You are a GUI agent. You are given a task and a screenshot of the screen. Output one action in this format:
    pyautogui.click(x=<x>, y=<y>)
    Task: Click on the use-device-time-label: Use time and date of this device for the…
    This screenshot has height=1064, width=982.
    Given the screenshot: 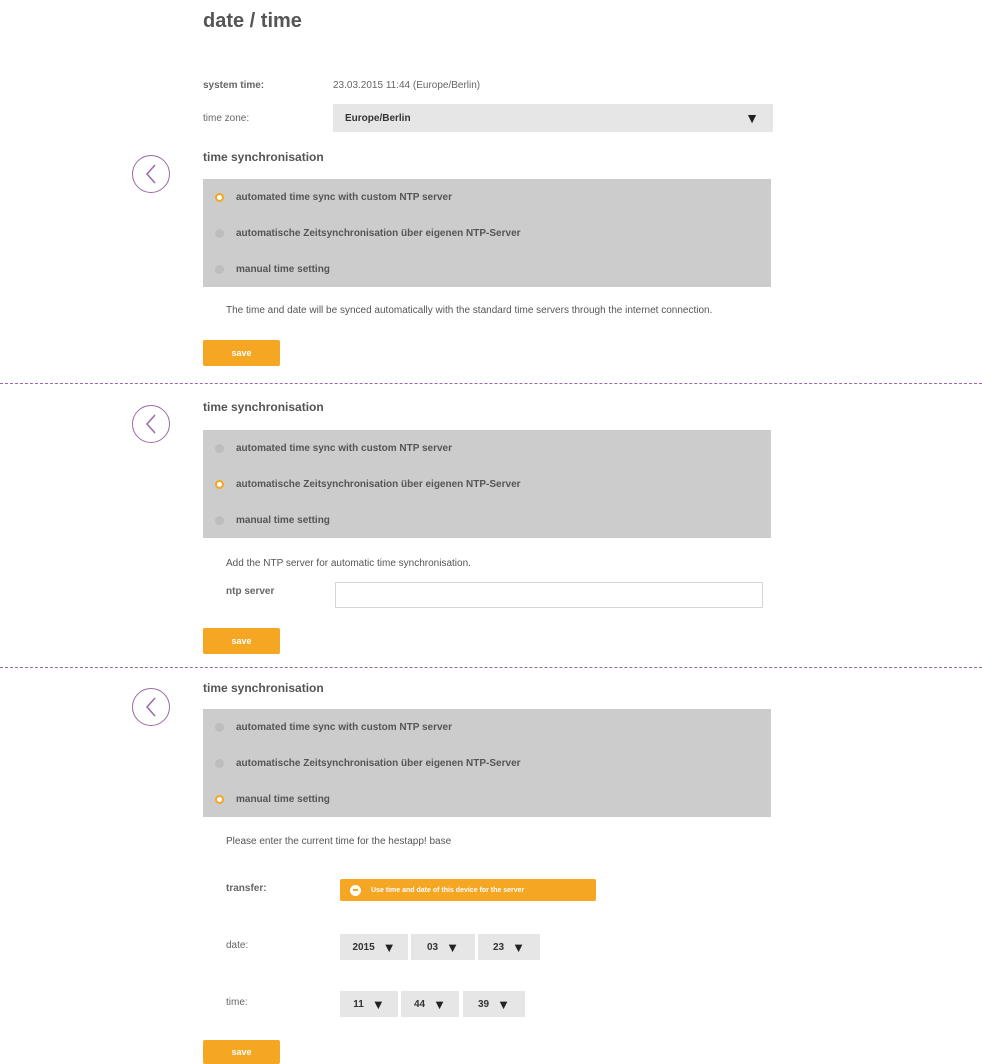 What is the action you would take?
    pyautogui.click(x=448, y=890)
    